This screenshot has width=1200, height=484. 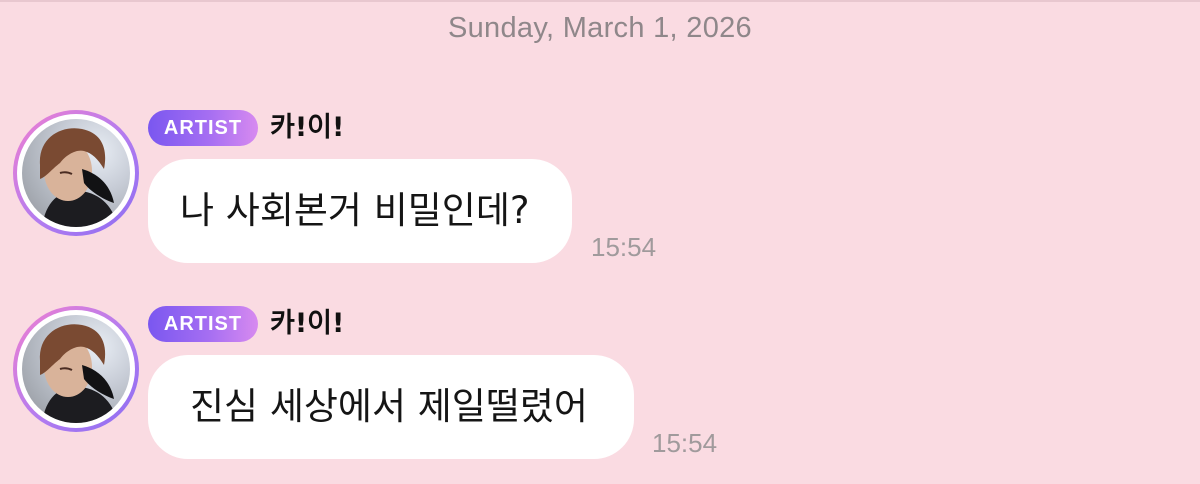 I want to click on top-divider, so click(x=600, y=1).